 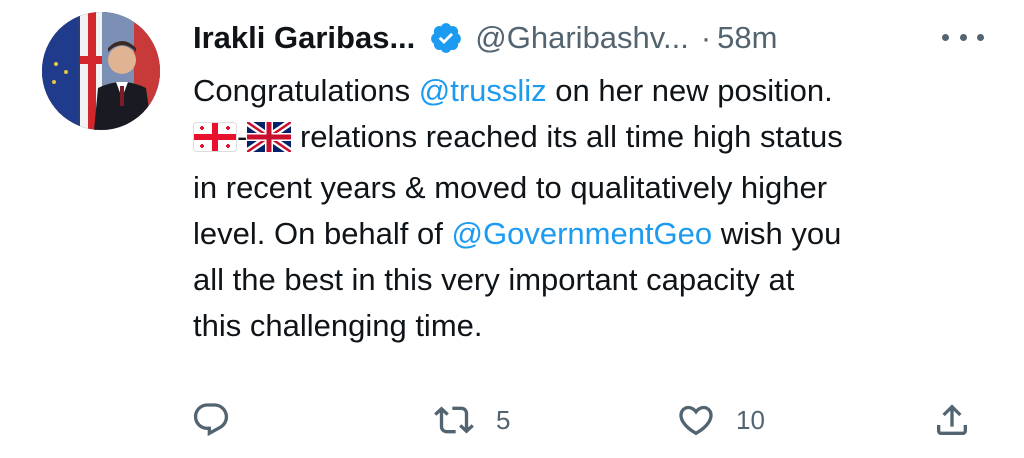 What do you see at coordinates (269, 142) in the screenshot?
I see `uk-flag-icon` at bounding box center [269, 142].